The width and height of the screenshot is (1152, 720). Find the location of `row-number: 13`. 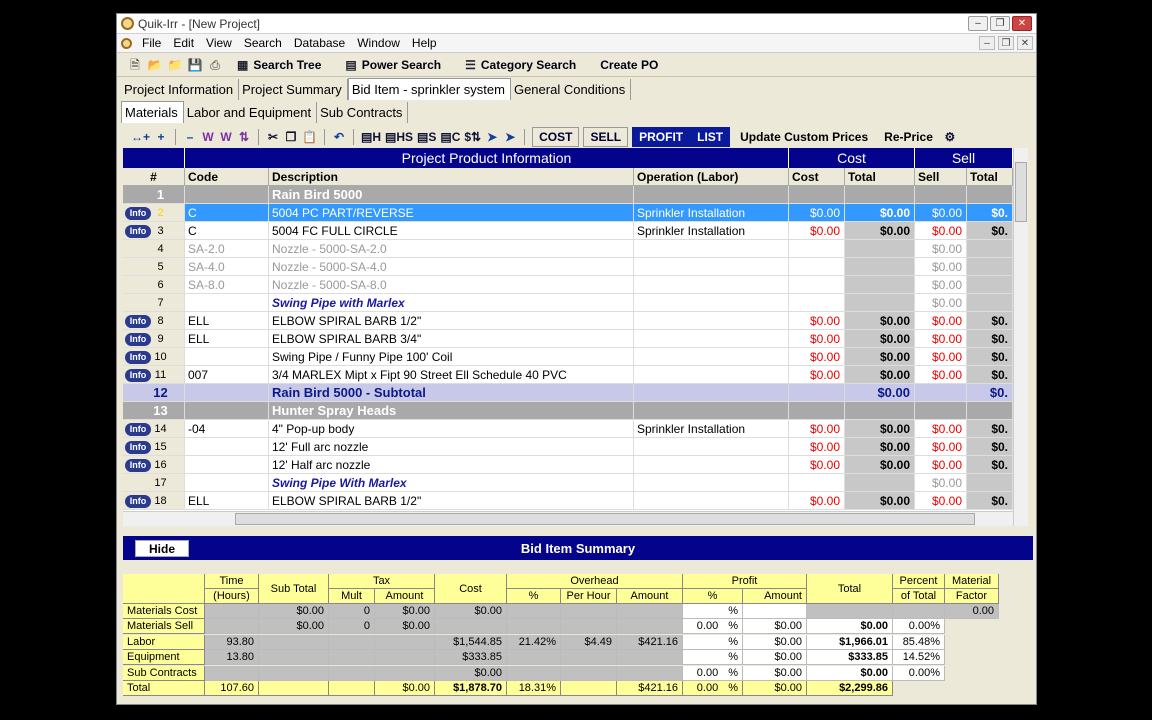

row-number: 13 is located at coordinates (154, 411).